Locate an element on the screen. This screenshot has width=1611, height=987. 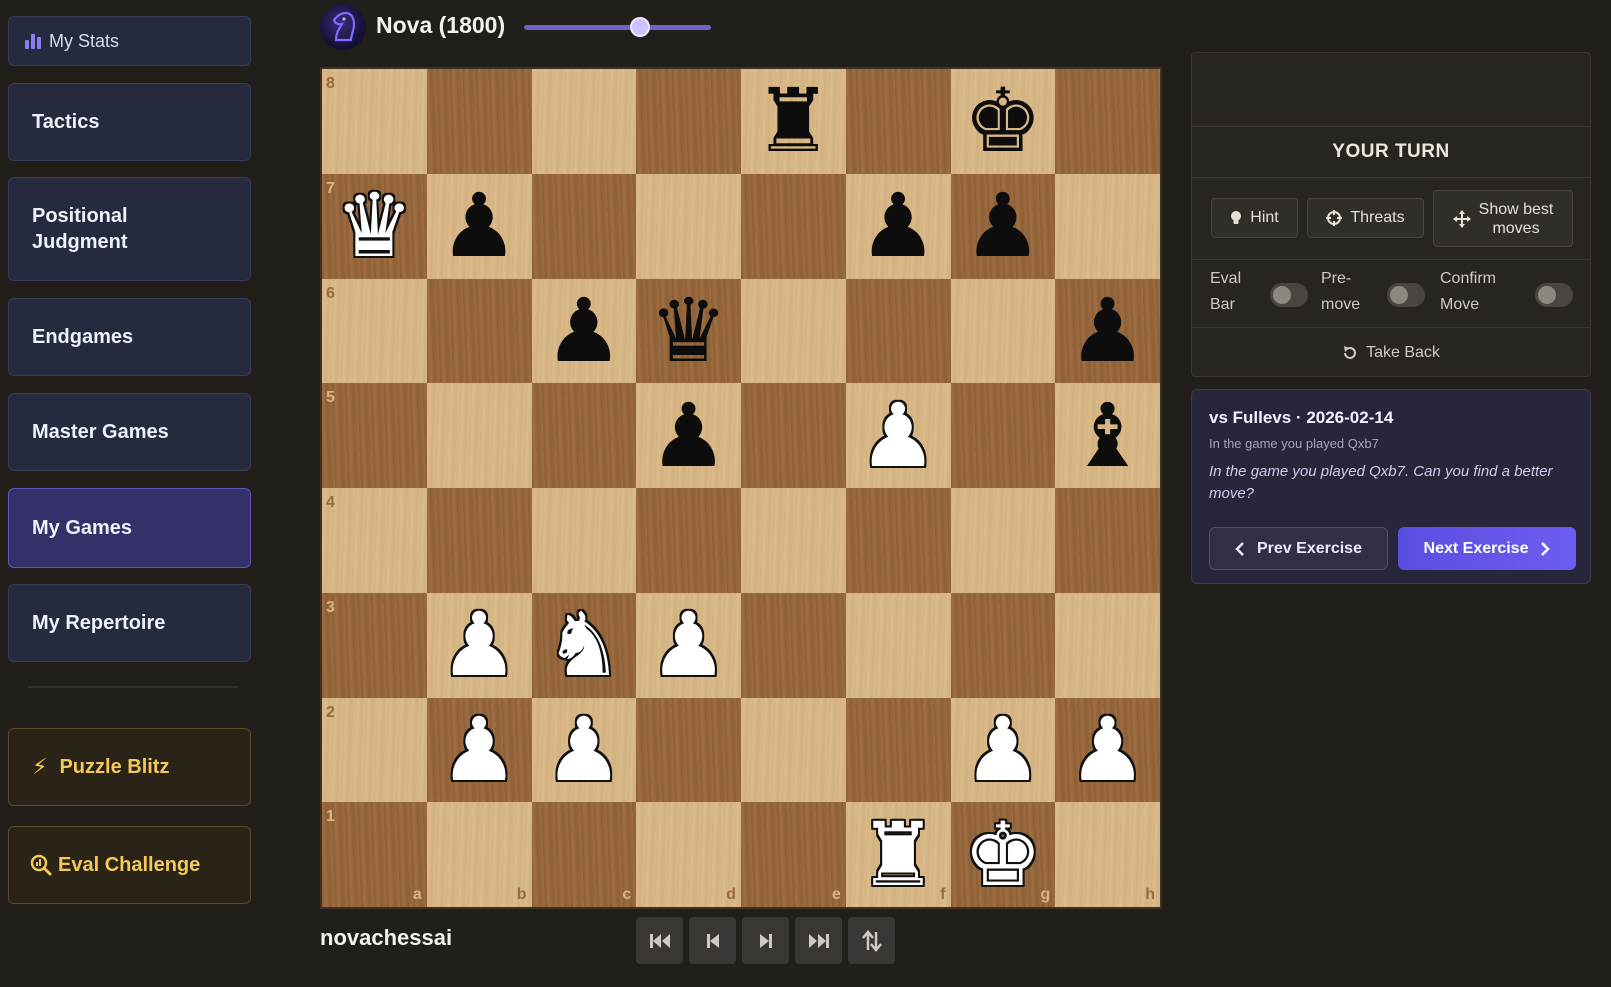
black-bishop-piece: ♝ is located at coordinates (1107, 435).